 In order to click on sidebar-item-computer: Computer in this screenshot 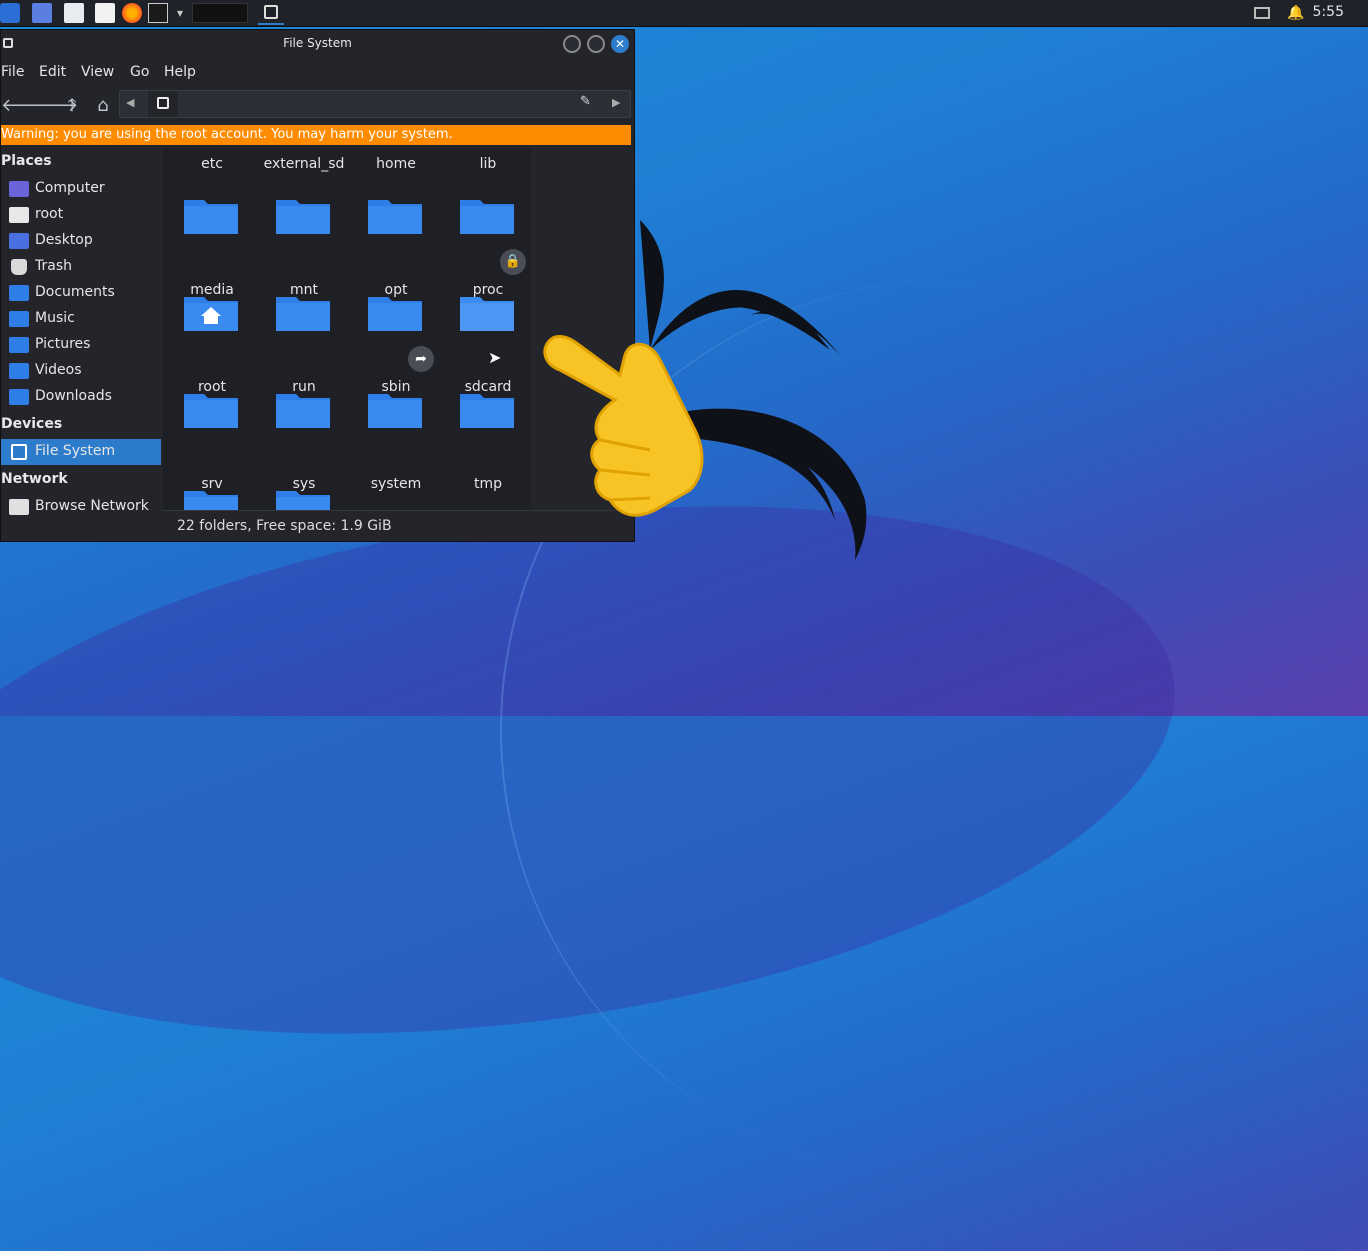, I will do `click(81, 189)`.